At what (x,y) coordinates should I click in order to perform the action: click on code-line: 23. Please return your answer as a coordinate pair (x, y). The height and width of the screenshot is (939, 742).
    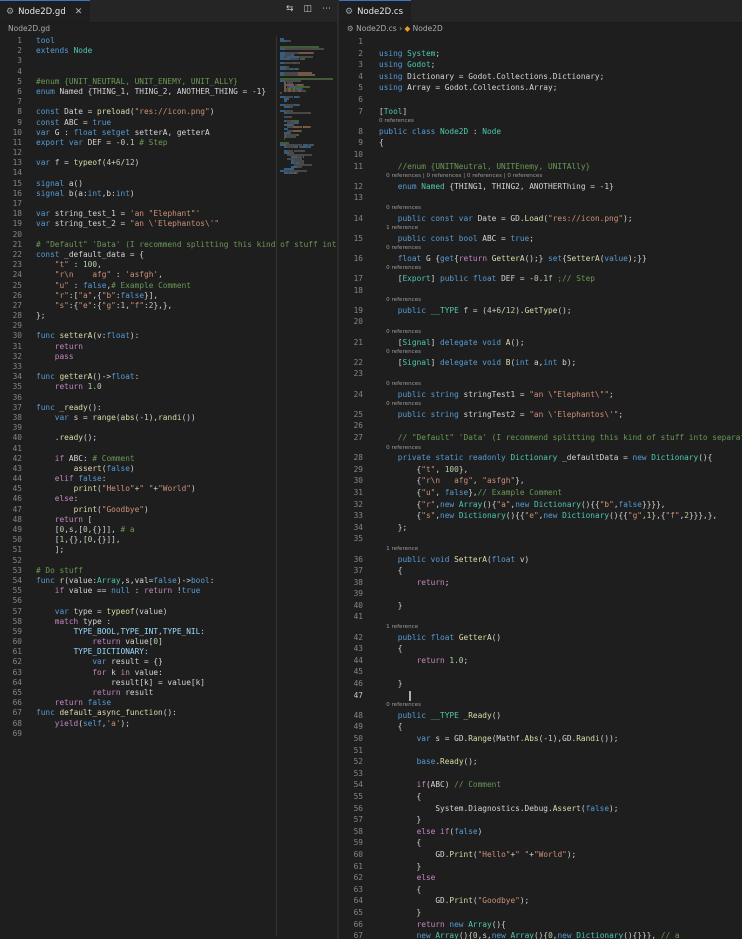
    Looking at the image, I should click on (540, 374).